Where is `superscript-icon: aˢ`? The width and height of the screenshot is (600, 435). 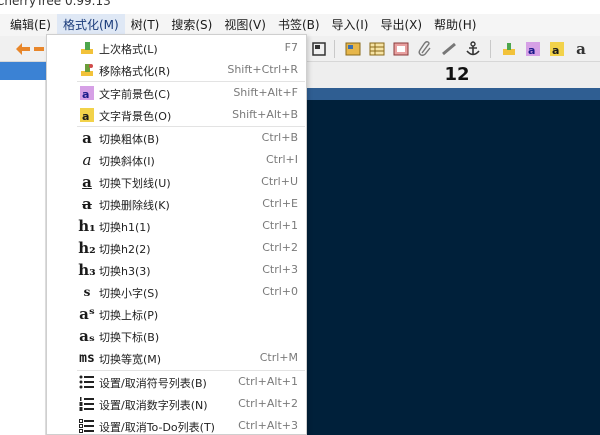 superscript-icon: aˢ is located at coordinates (87, 314).